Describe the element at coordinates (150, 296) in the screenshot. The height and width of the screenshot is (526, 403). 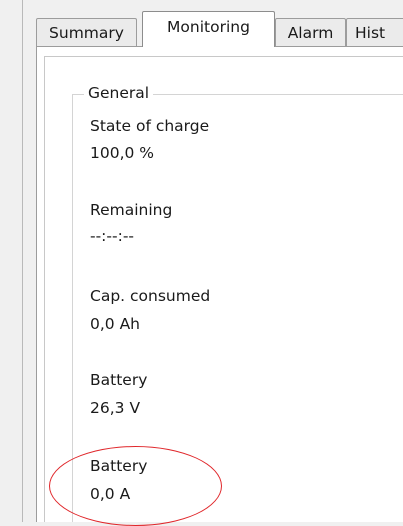
I see `field-label: Cap. consumed` at that location.